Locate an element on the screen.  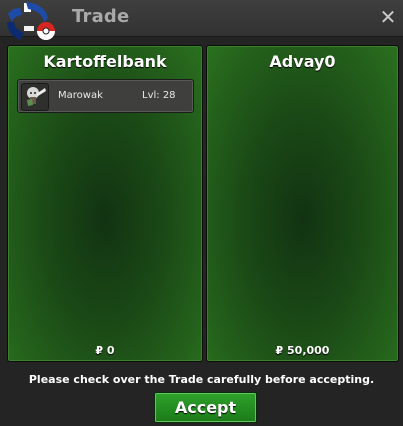
partner-trainer-name: Advay0 is located at coordinates (302, 61).